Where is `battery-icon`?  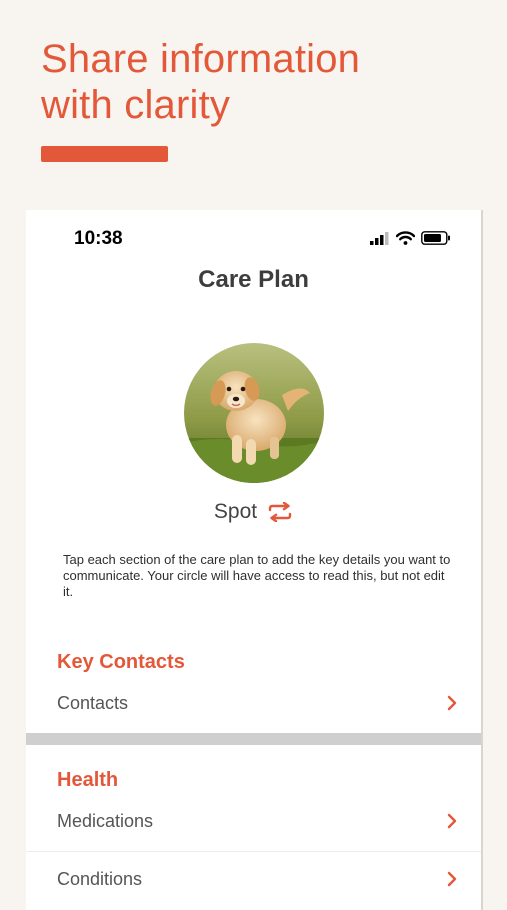
battery-icon is located at coordinates (435, 238).